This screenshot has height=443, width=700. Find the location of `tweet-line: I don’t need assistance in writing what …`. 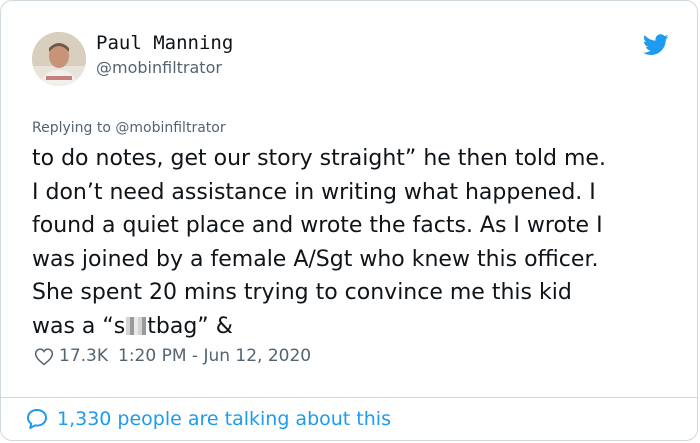

tweet-line: I don’t need assistance in writing what … is located at coordinates (314, 192).